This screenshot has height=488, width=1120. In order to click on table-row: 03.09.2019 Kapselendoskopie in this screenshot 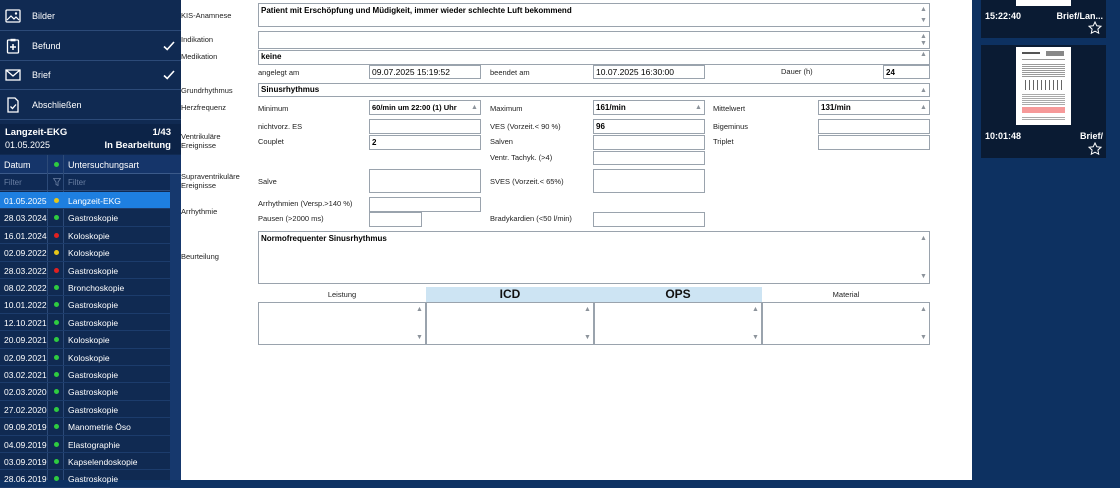, I will do `click(85, 462)`.